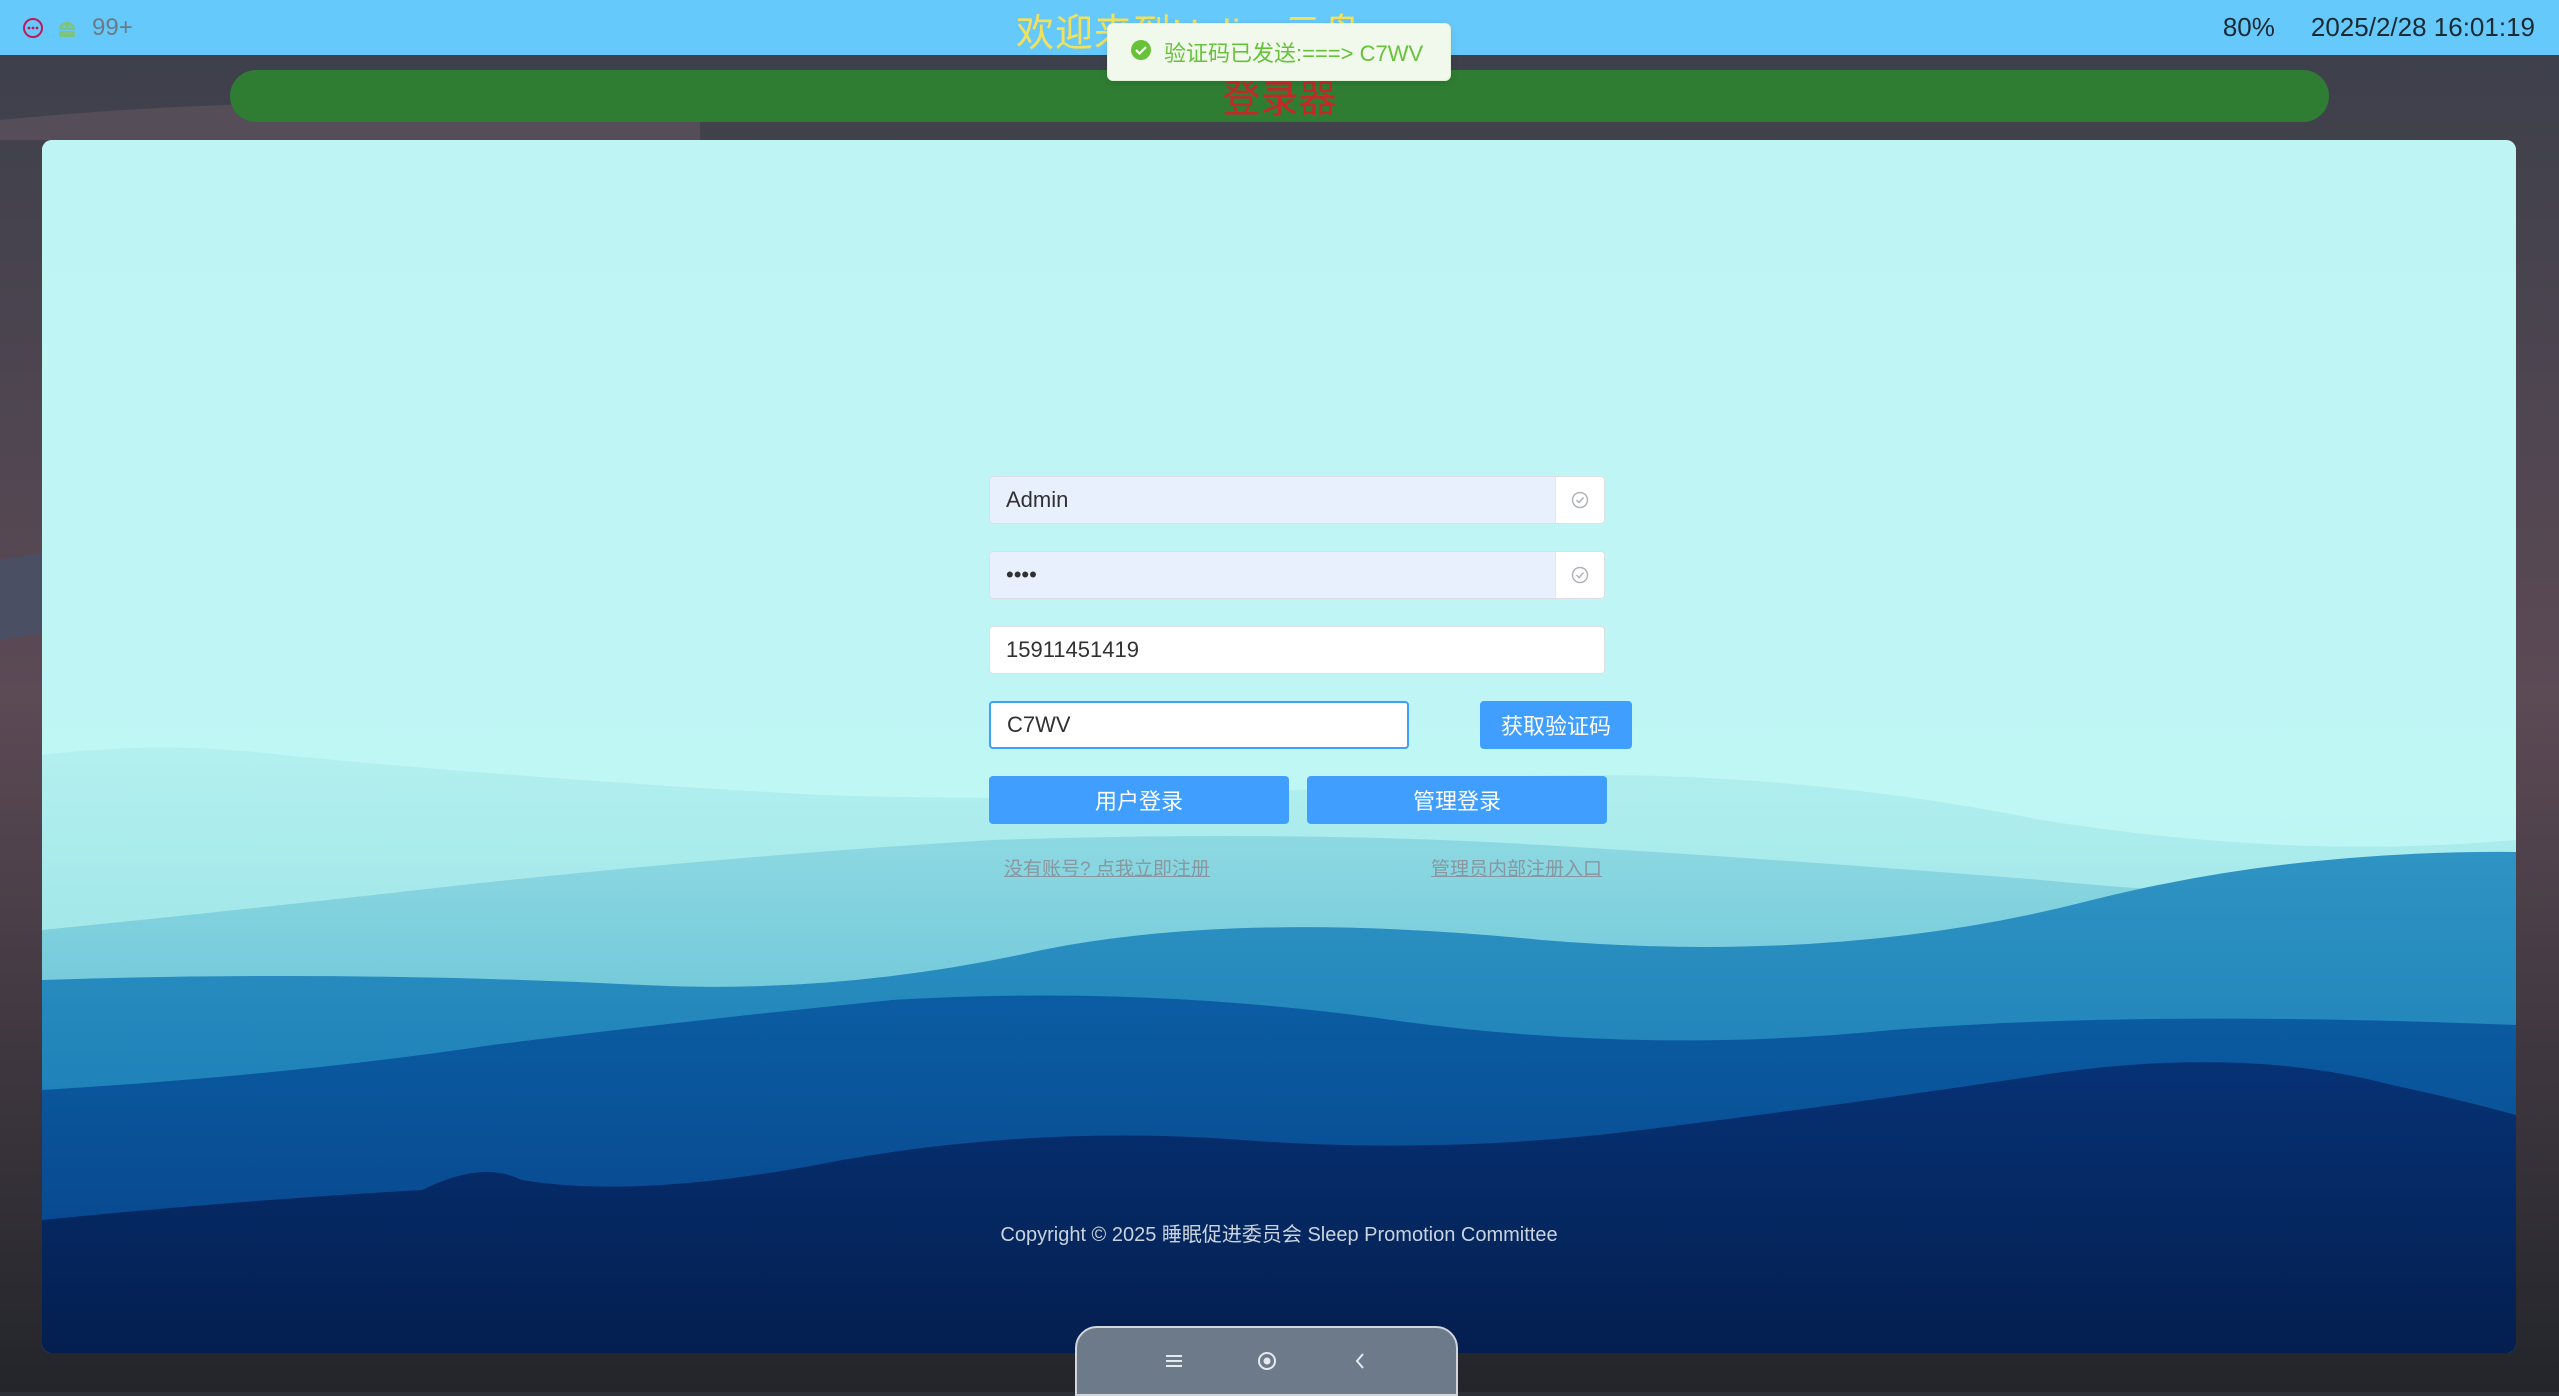 Image resolution: width=2559 pixels, height=1396 pixels. I want to click on bottom-dock, so click(1266, 1361).